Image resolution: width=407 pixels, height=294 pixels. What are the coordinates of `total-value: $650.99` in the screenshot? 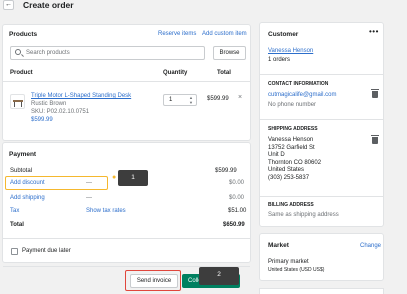 It's located at (234, 225).